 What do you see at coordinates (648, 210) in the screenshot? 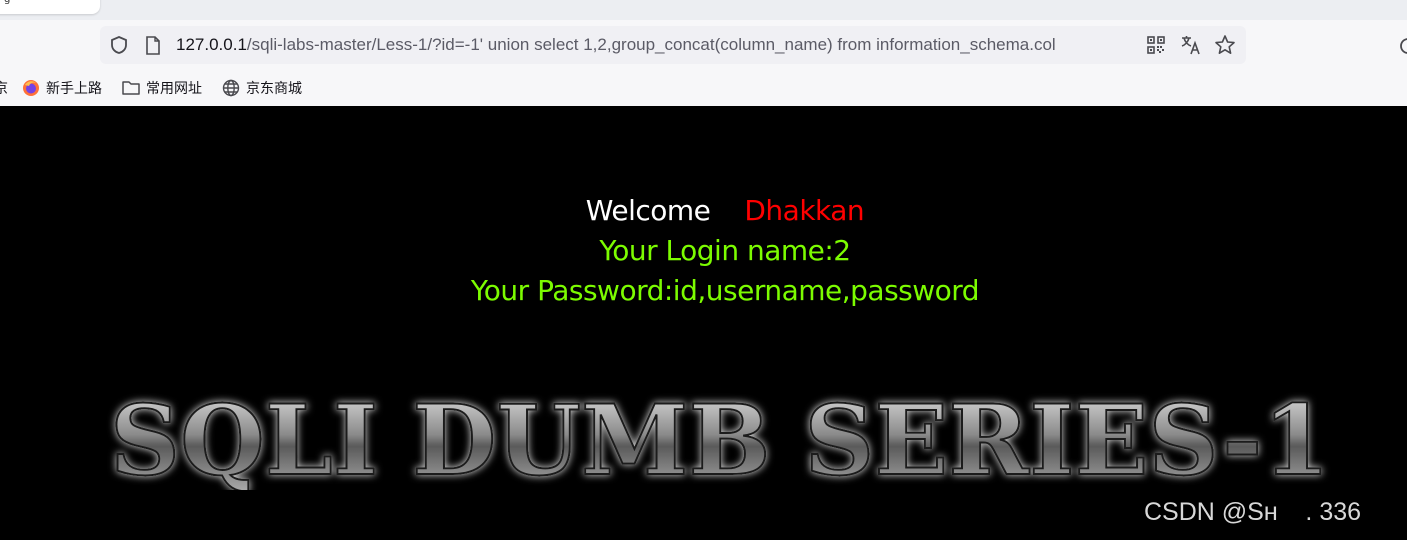
I see `welcome-text: Welcome` at bounding box center [648, 210].